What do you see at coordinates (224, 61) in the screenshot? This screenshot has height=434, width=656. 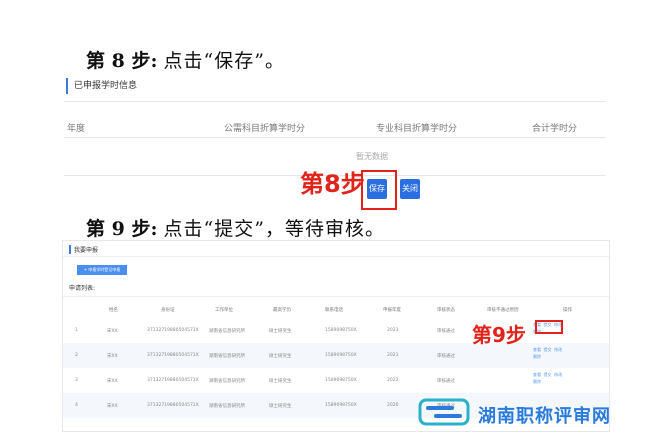 I see `step8-text: 点击“保存”。` at bounding box center [224, 61].